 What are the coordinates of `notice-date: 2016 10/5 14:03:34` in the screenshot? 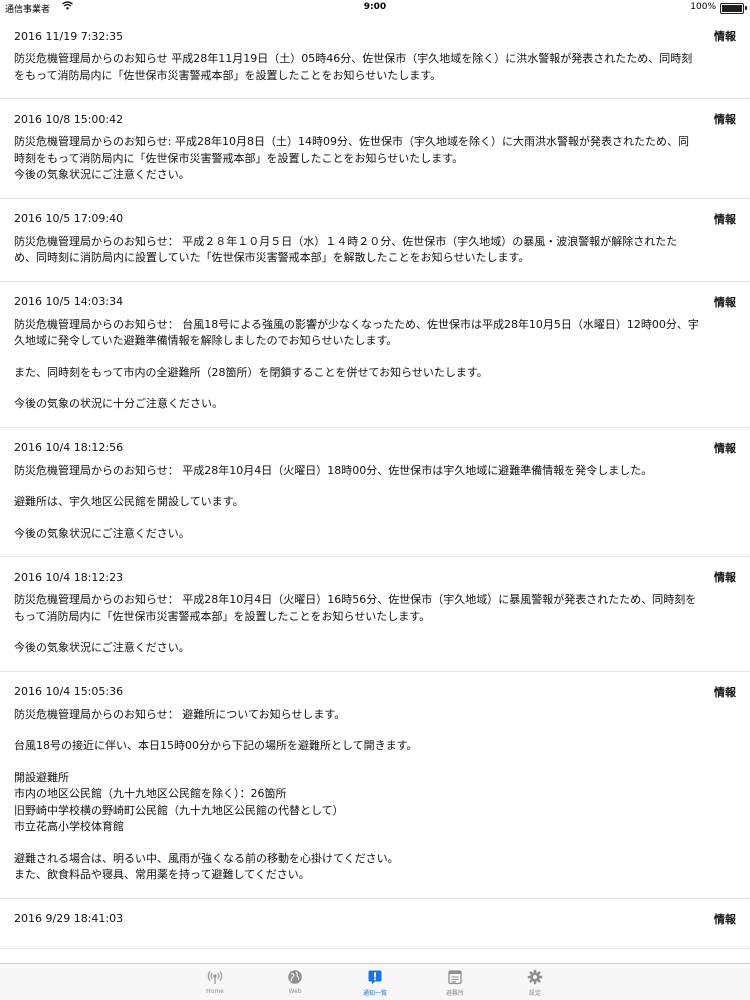 It's located at (69, 301).